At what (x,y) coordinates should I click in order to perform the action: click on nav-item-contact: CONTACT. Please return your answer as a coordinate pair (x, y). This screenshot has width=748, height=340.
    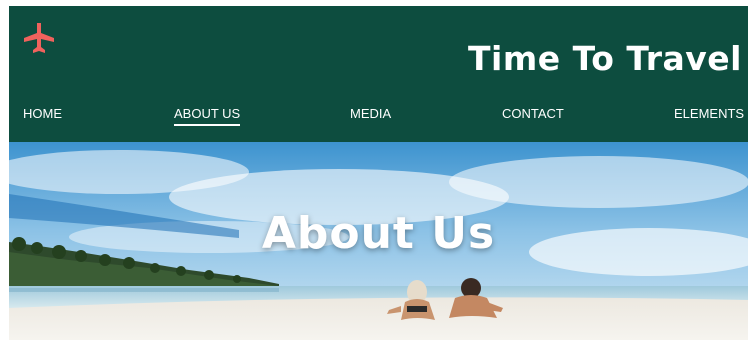
    Looking at the image, I should click on (533, 113).